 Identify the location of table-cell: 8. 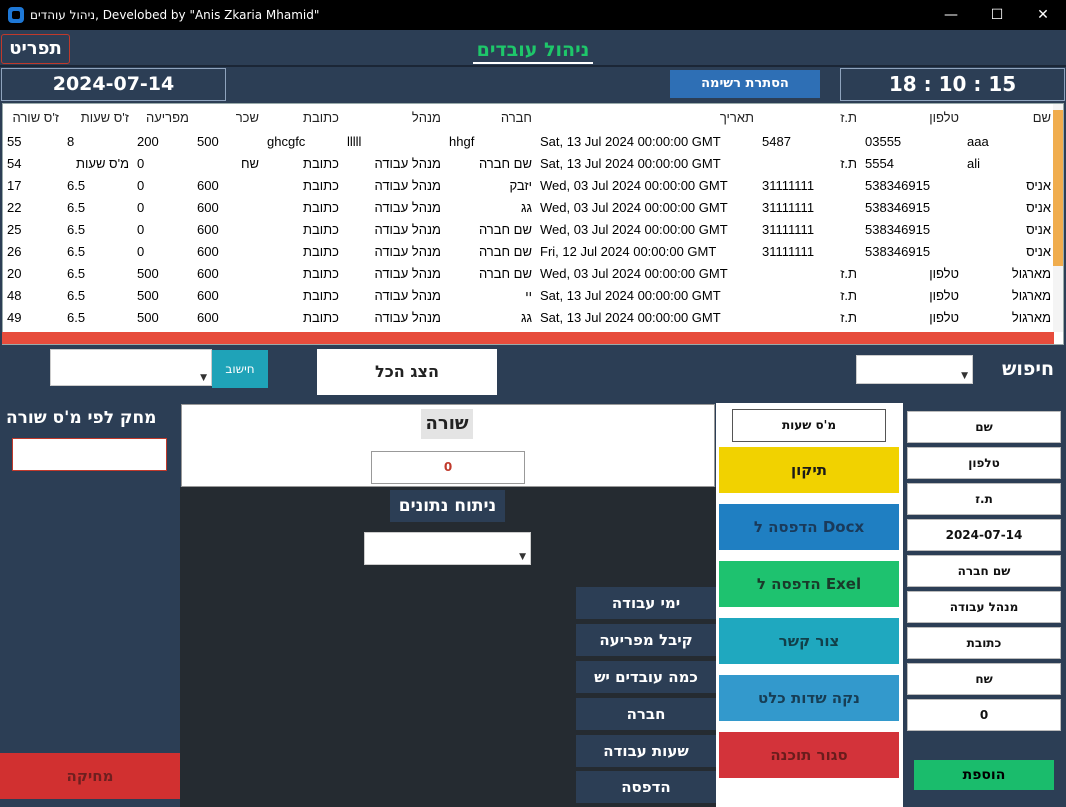
(71, 141).